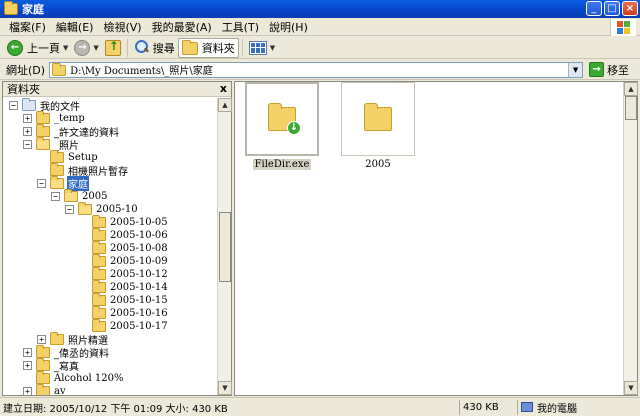  I want to click on tree-item-label: Setup, so click(83, 157).